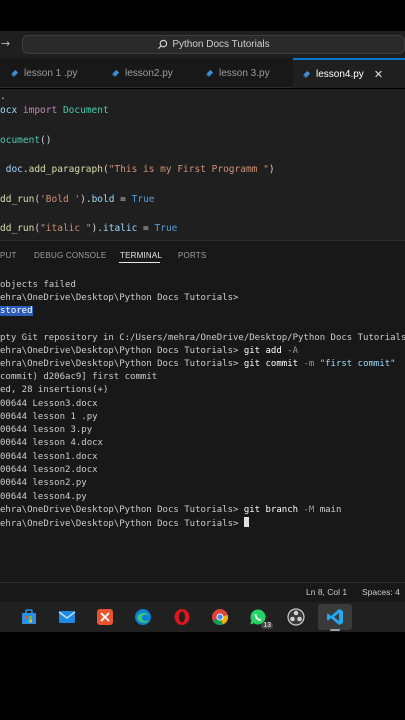 Image resolution: width=405 pixels, height=720 pixels. Describe the element at coordinates (143, 617) in the screenshot. I see `edge-icon` at that location.